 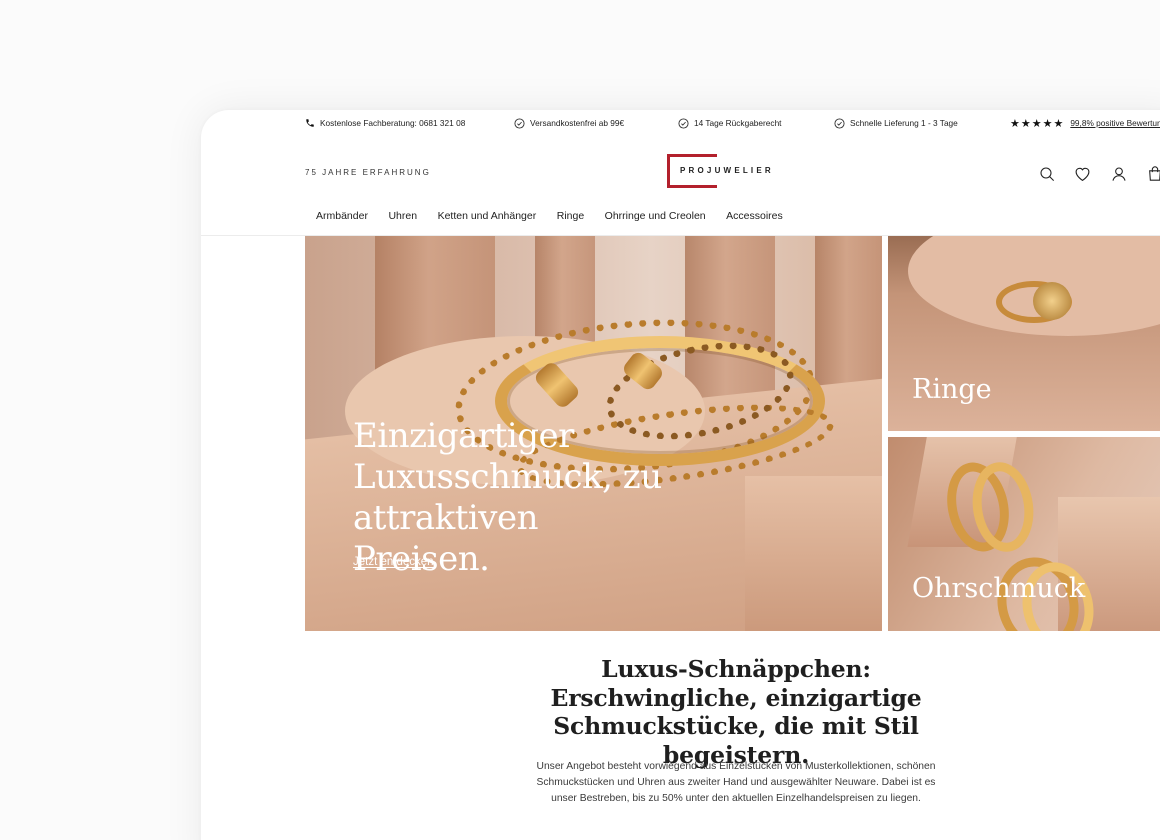 I want to click on heart-icon, so click(x=1082, y=173).